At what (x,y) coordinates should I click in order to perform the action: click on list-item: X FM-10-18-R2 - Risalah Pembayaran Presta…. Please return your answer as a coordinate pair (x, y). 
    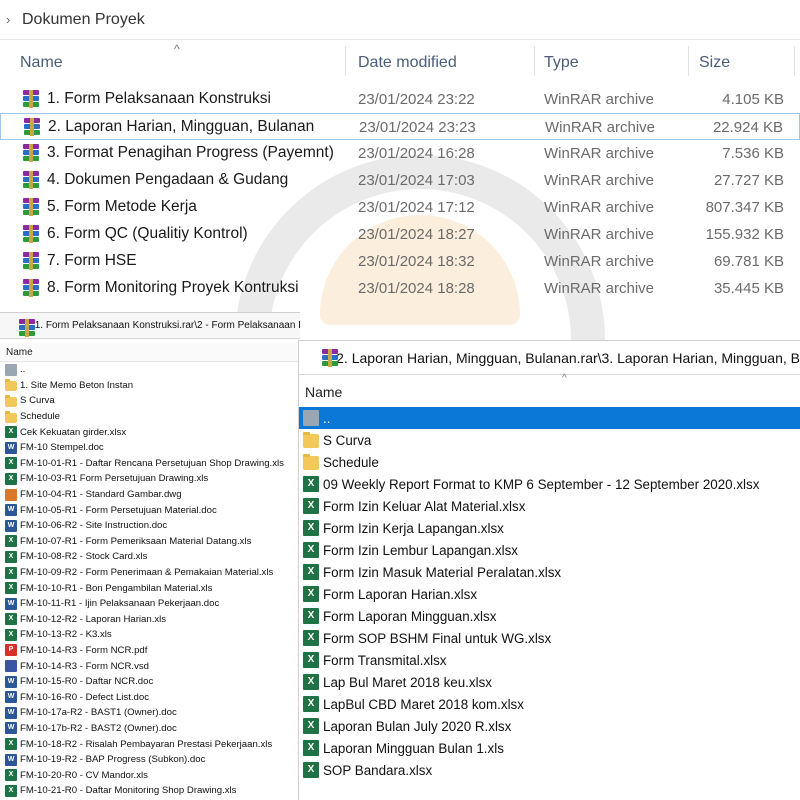
    Looking at the image, I should click on (150, 744).